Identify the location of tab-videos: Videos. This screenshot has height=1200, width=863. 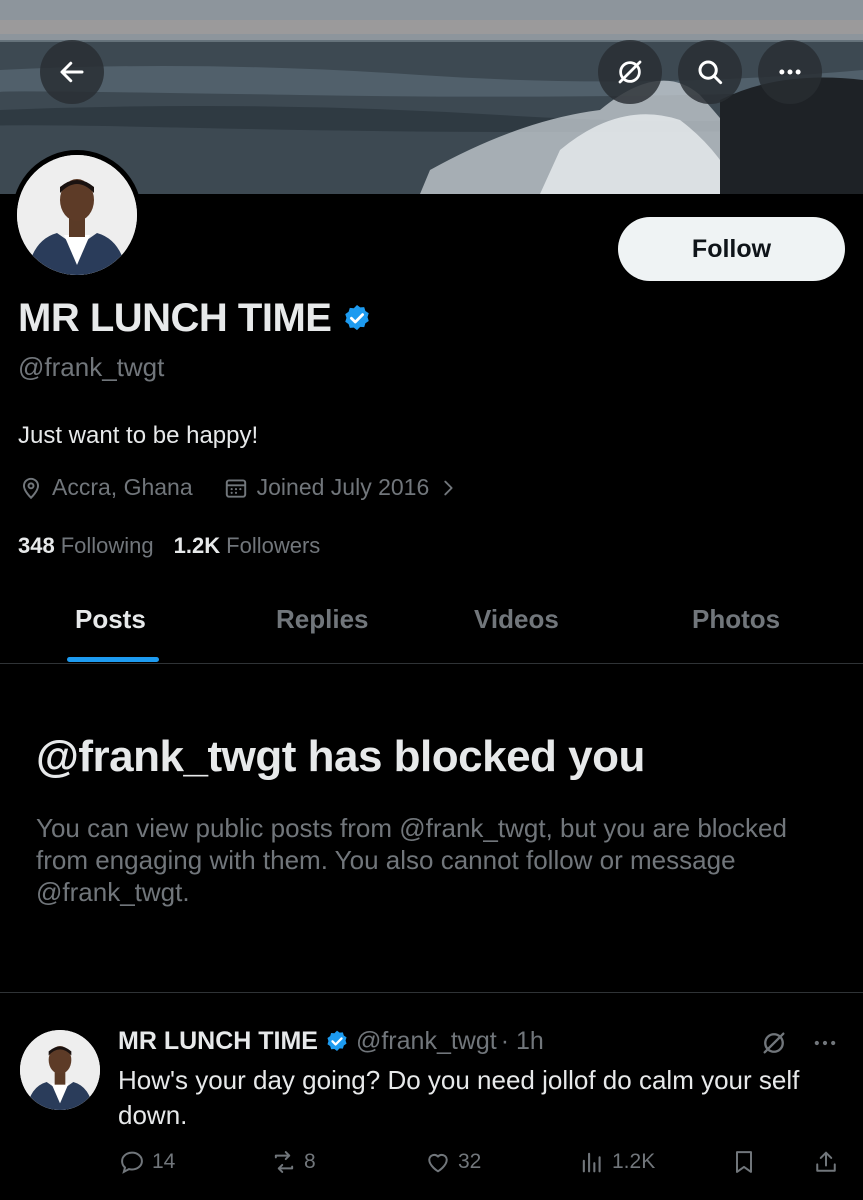
(516, 619).